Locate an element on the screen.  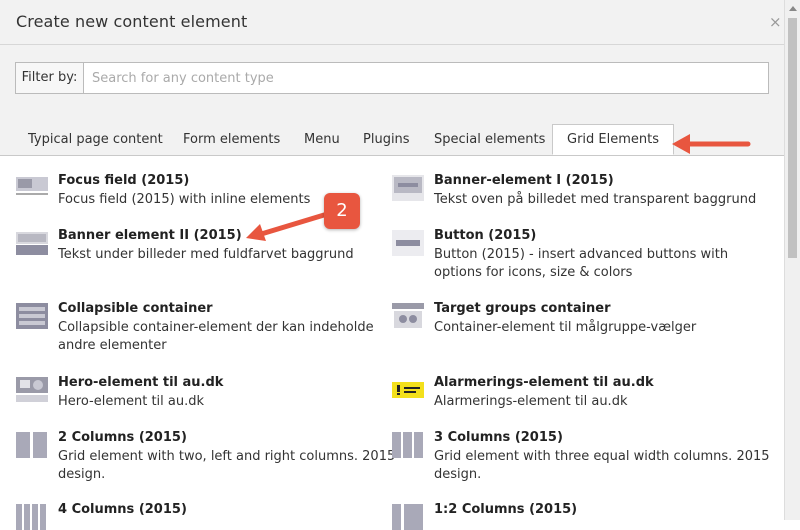
filter-label: Filter by: is located at coordinates (50, 78).